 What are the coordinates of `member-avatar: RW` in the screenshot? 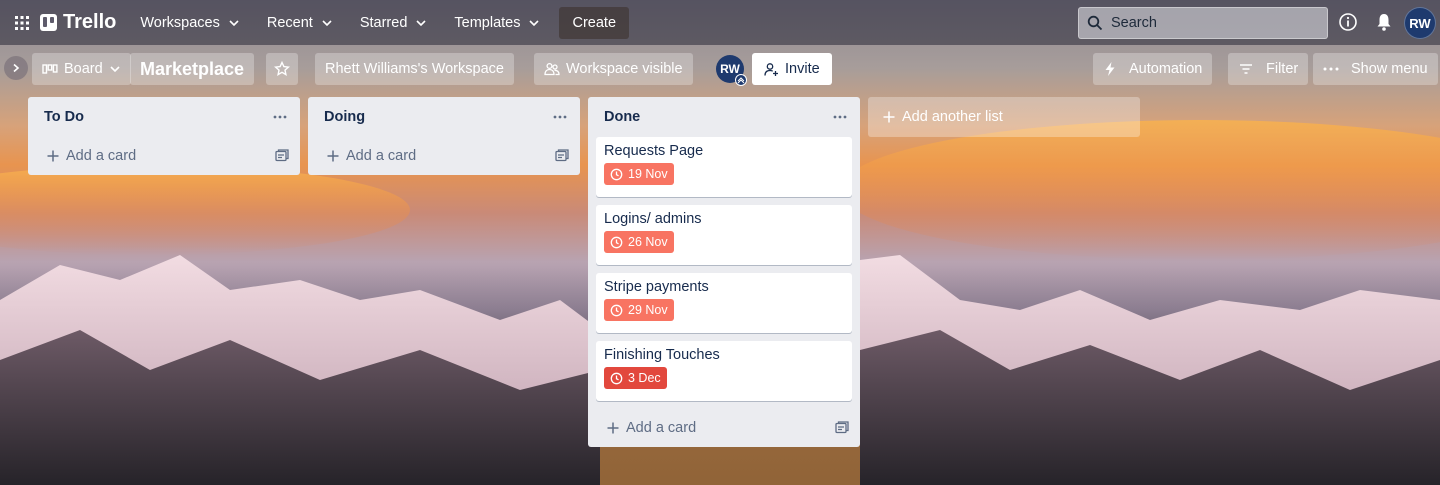 It's located at (731, 70).